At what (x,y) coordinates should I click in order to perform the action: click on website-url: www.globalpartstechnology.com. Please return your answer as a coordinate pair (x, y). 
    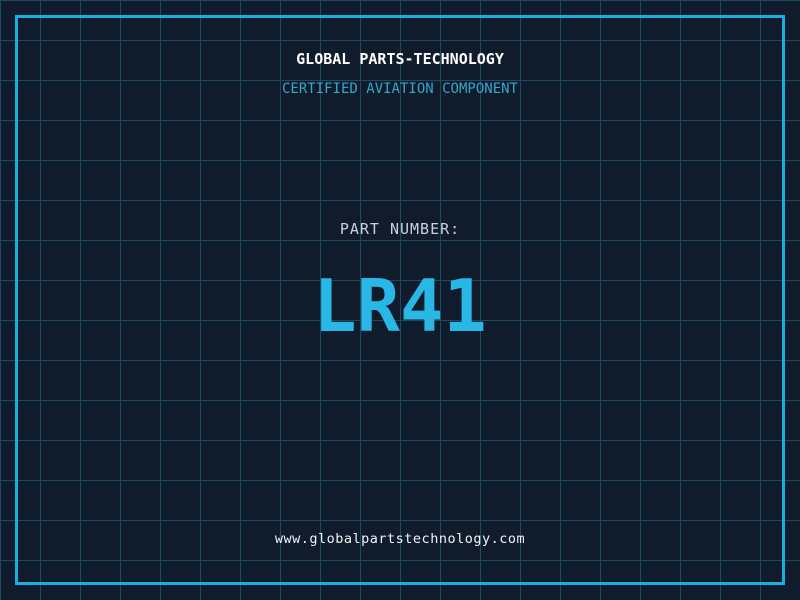
    Looking at the image, I should click on (400, 539).